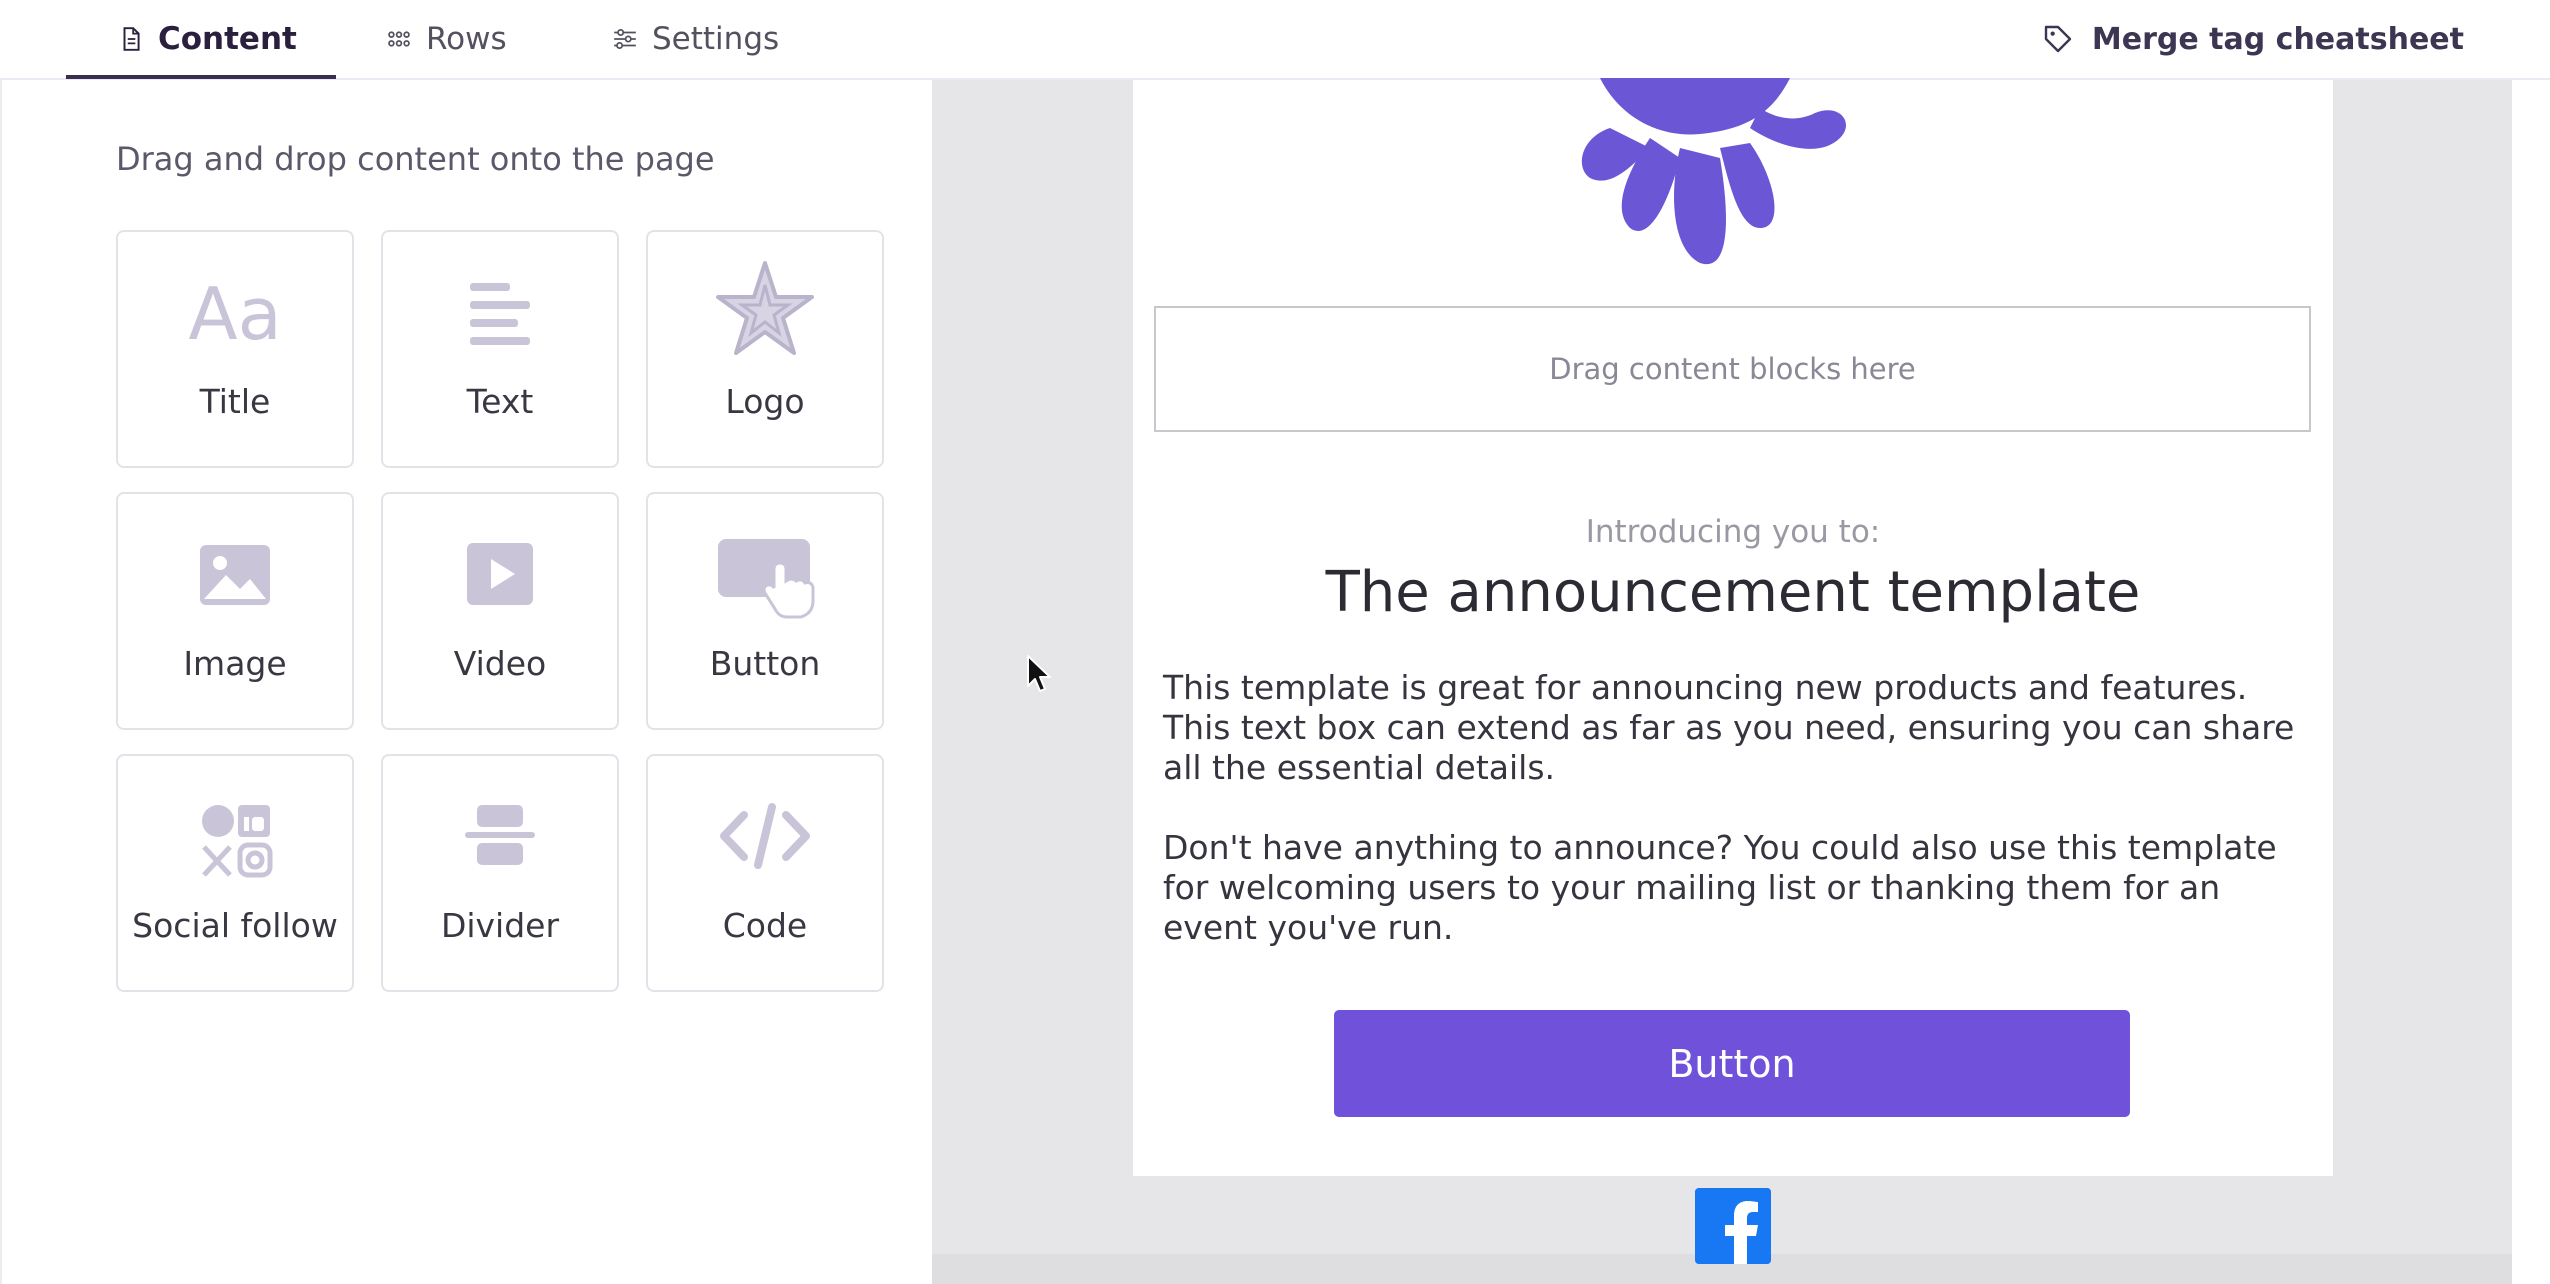 The width and height of the screenshot is (2550, 1284). I want to click on block-label: Social follow, so click(235, 925).